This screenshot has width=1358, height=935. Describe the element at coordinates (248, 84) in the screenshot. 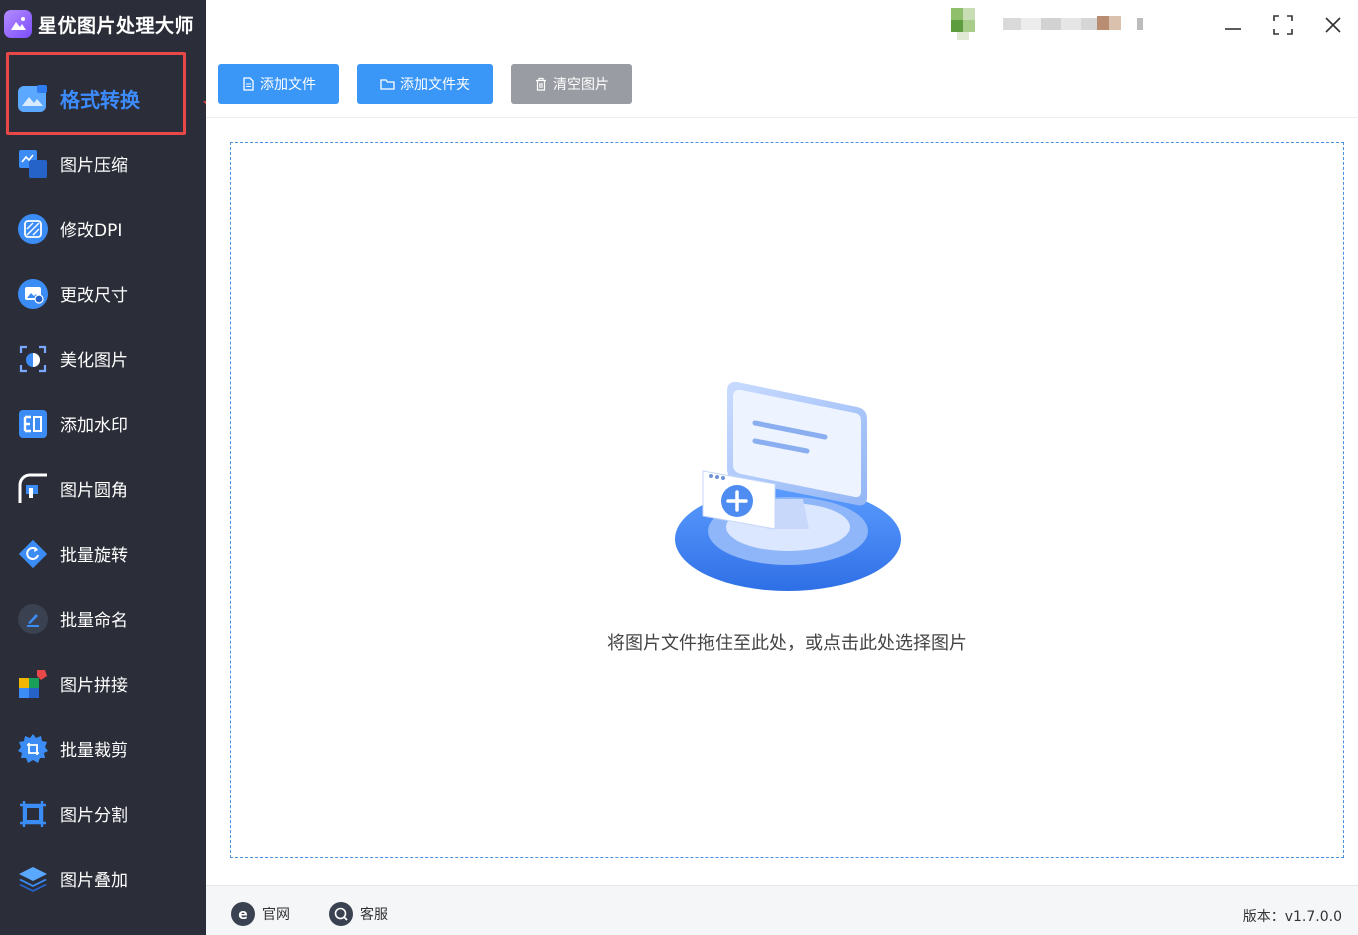

I see `file-icon` at that location.